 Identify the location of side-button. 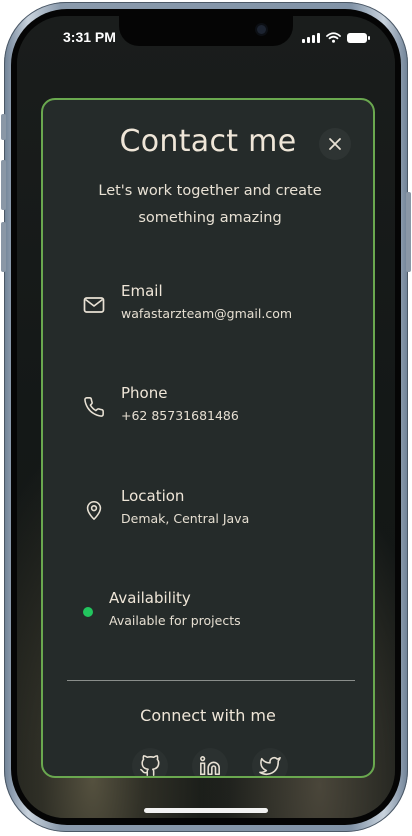
(3, 127).